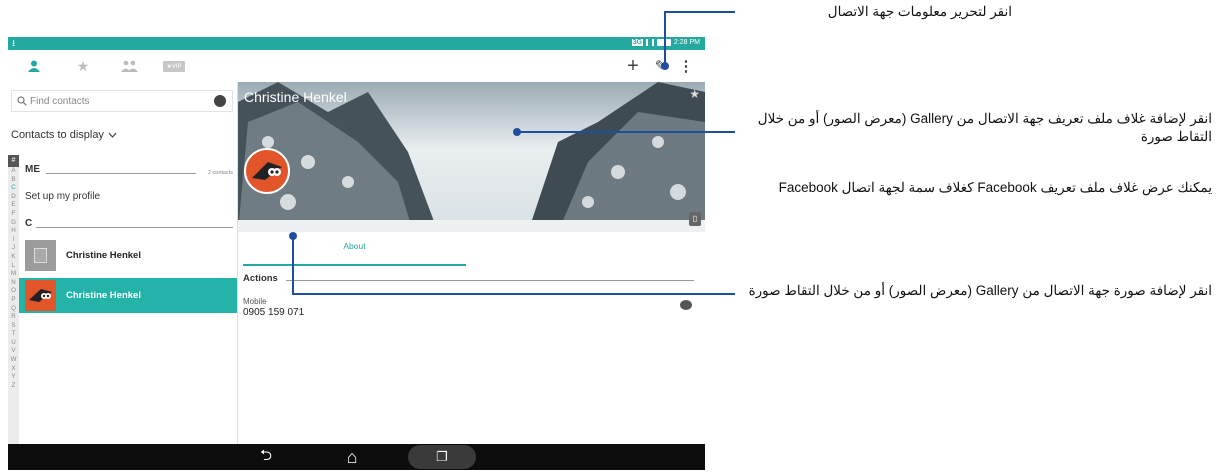  Describe the element at coordinates (13, 180) in the screenshot. I see `index-letter: B` at that location.